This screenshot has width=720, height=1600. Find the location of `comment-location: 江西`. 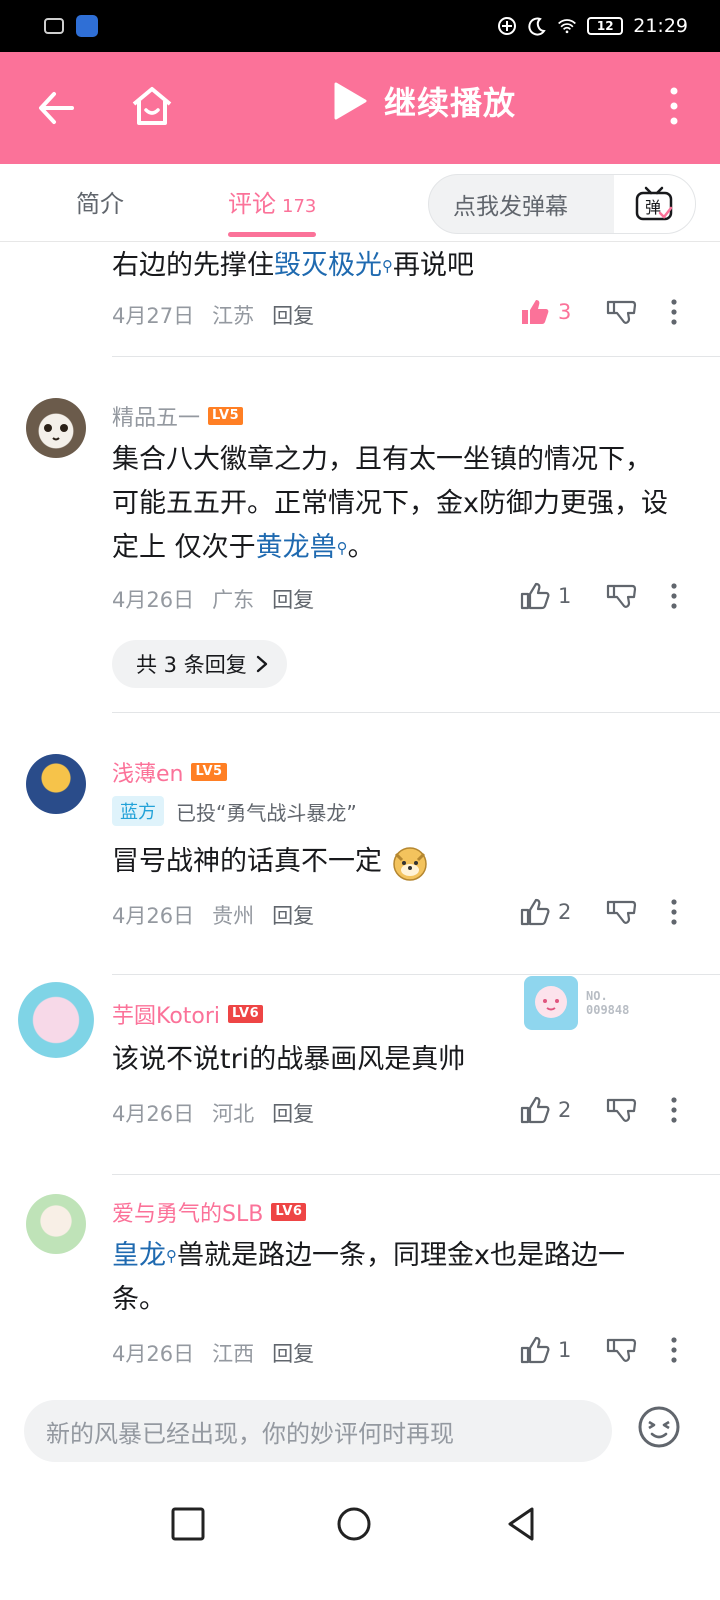

comment-location: 江西 is located at coordinates (233, 1354).